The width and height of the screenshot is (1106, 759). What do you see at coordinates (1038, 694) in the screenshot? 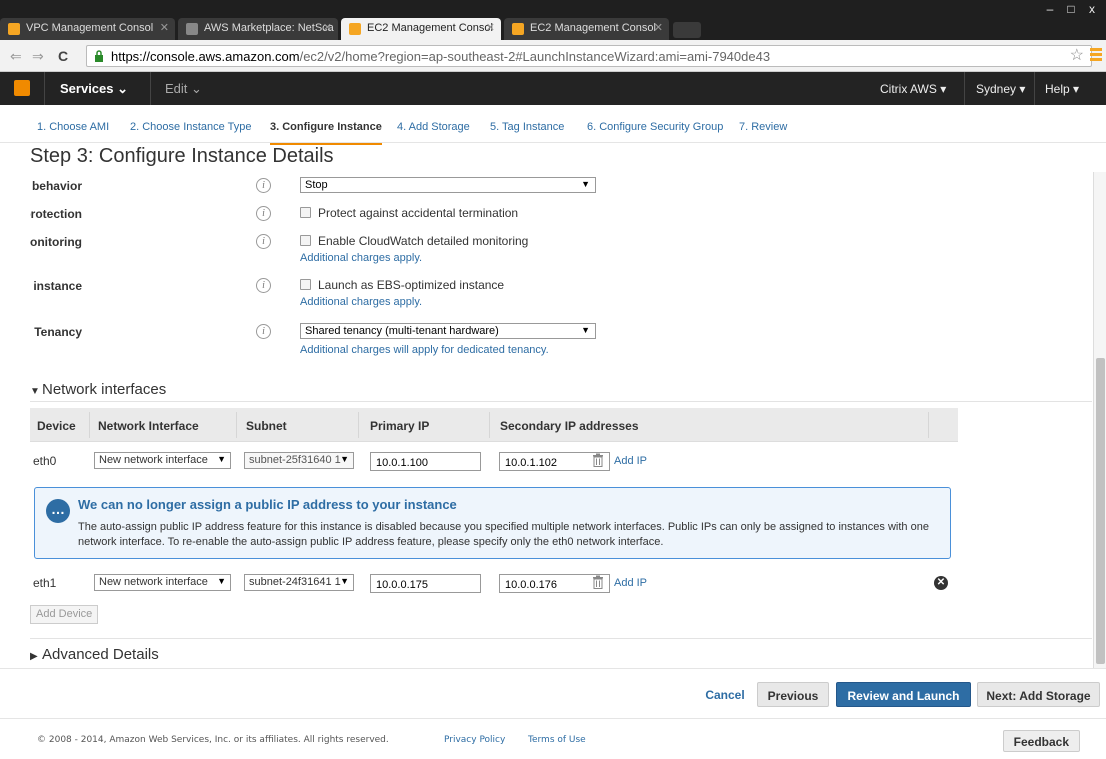
I see `next-add-storage-button: Next: Add Storage` at bounding box center [1038, 694].